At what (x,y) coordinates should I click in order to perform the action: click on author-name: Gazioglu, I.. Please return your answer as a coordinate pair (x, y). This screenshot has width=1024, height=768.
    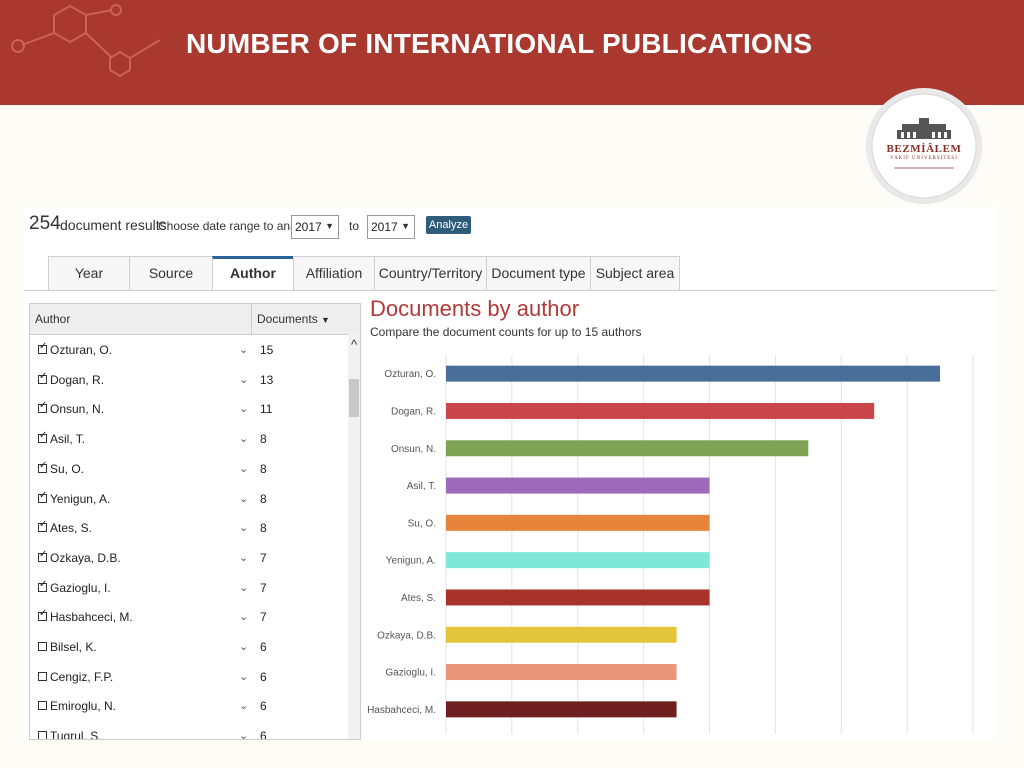
    Looking at the image, I should click on (80, 587).